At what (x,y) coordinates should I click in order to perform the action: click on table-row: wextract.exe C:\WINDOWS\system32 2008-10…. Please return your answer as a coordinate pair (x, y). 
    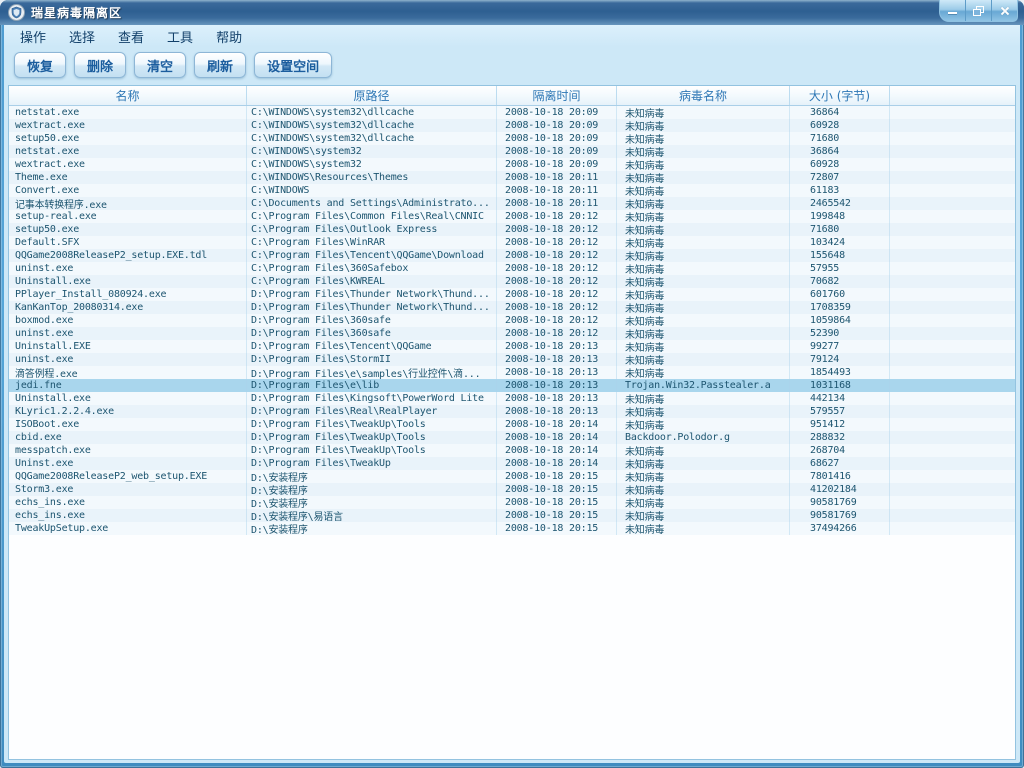
    Looking at the image, I should click on (512, 164).